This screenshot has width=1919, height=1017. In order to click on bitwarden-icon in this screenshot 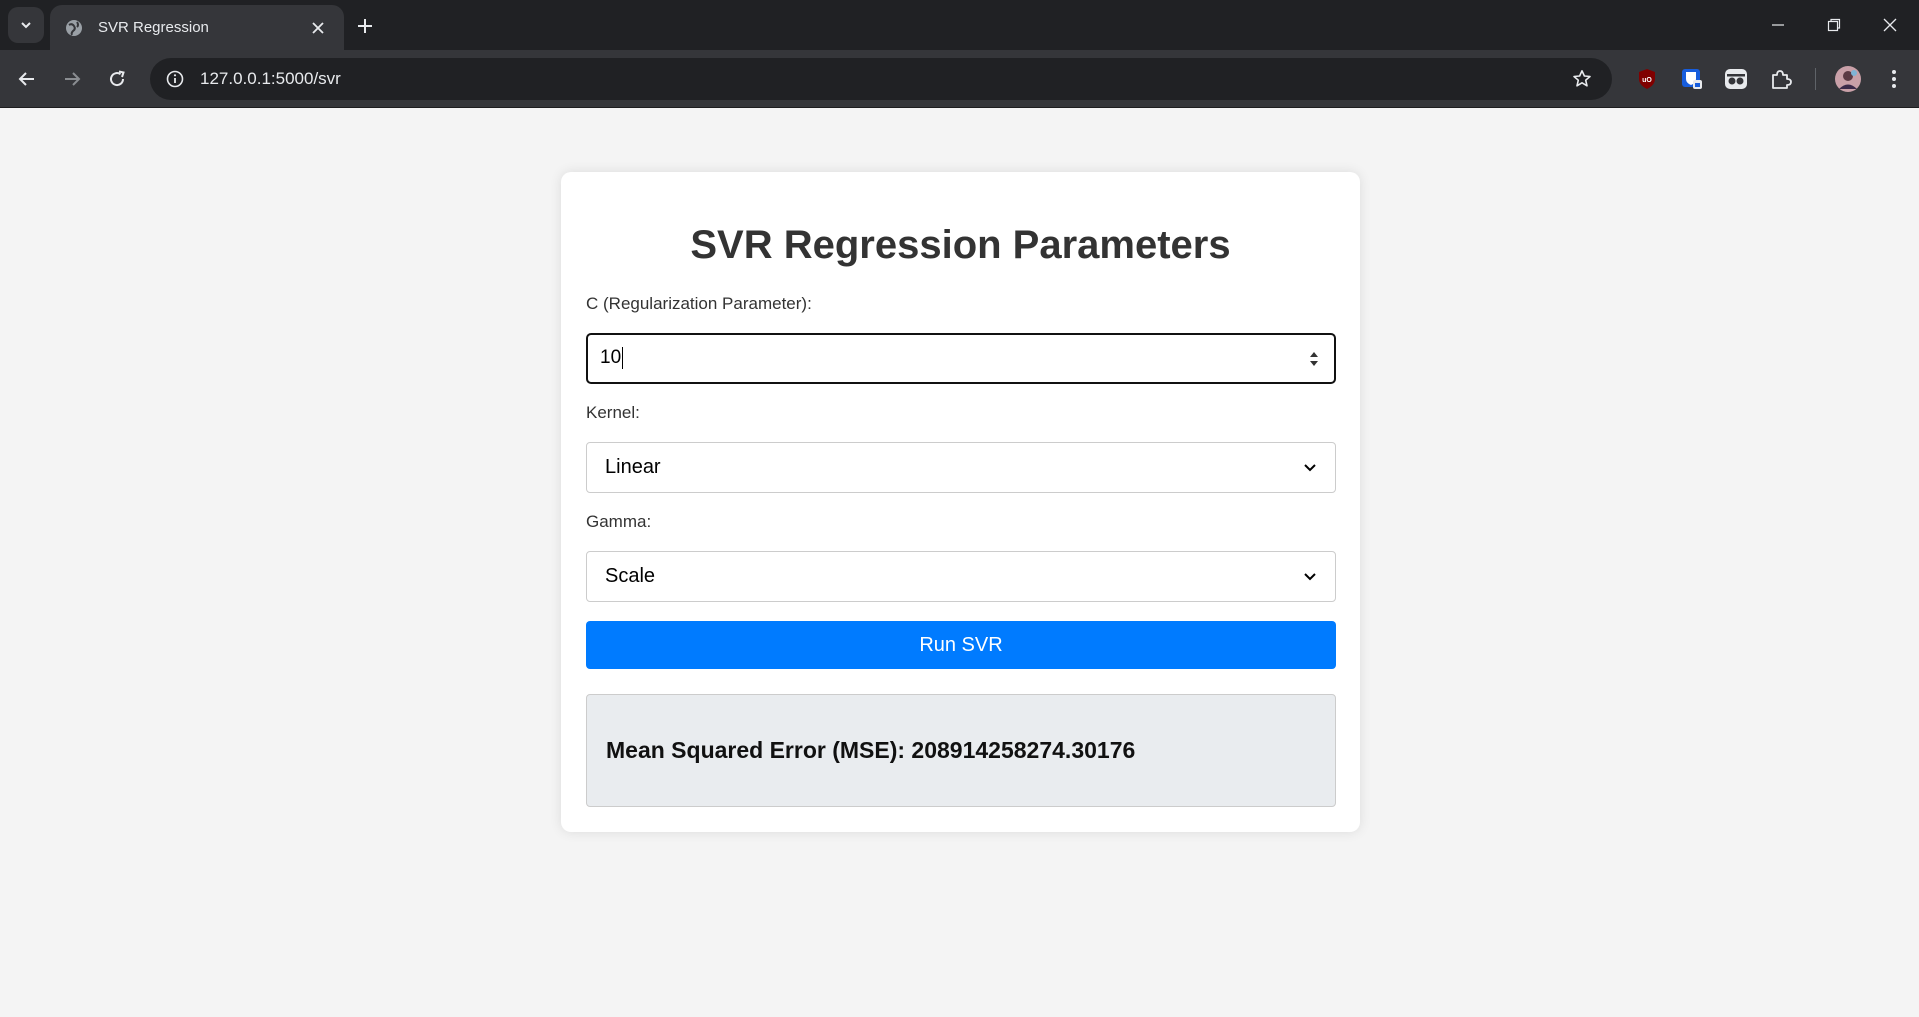, I will do `click(1692, 79)`.